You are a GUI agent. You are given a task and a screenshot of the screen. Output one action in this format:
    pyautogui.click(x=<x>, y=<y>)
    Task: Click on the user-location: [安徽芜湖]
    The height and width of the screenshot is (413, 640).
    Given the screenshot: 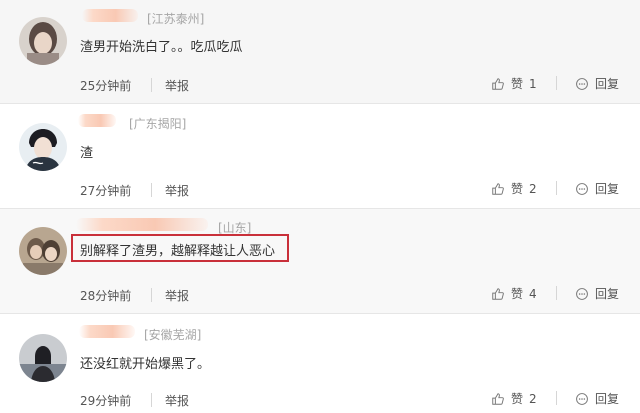 What is the action you would take?
    pyautogui.click(x=173, y=335)
    